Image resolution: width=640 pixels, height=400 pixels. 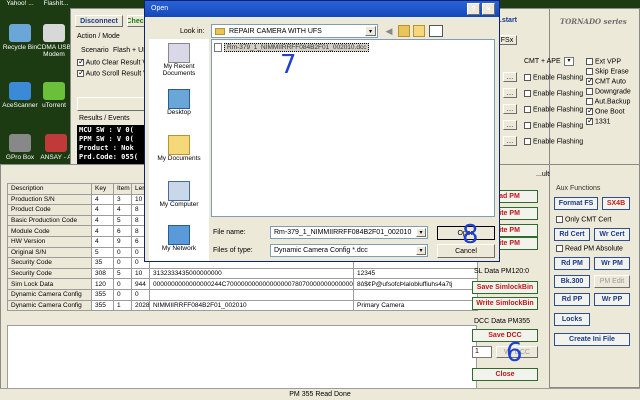 What do you see at coordinates (598, 120) in the screenshot?
I see `1331-checkbox: 1331` at bounding box center [598, 120].